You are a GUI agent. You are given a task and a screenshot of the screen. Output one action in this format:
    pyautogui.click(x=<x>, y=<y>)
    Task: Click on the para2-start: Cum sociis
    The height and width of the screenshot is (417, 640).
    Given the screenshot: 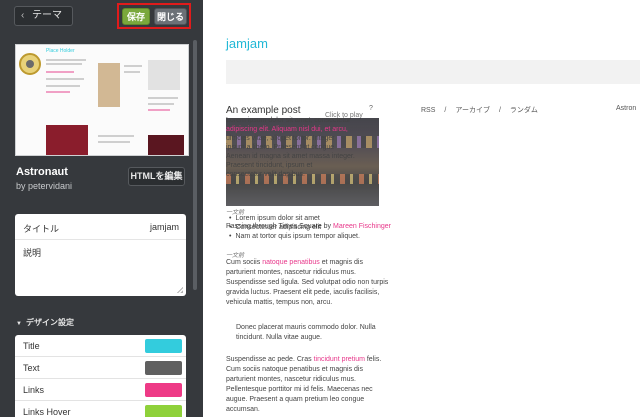 What is the action you would take?
    pyautogui.click(x=244, y=262)
    